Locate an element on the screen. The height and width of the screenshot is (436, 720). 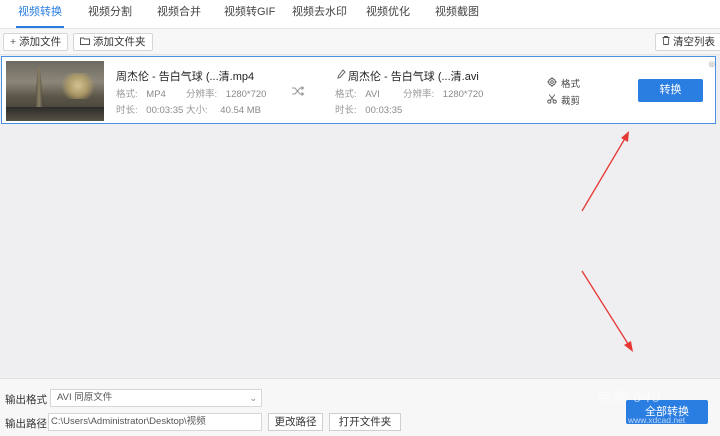
gear-icon is located at coordinates (554, 83).